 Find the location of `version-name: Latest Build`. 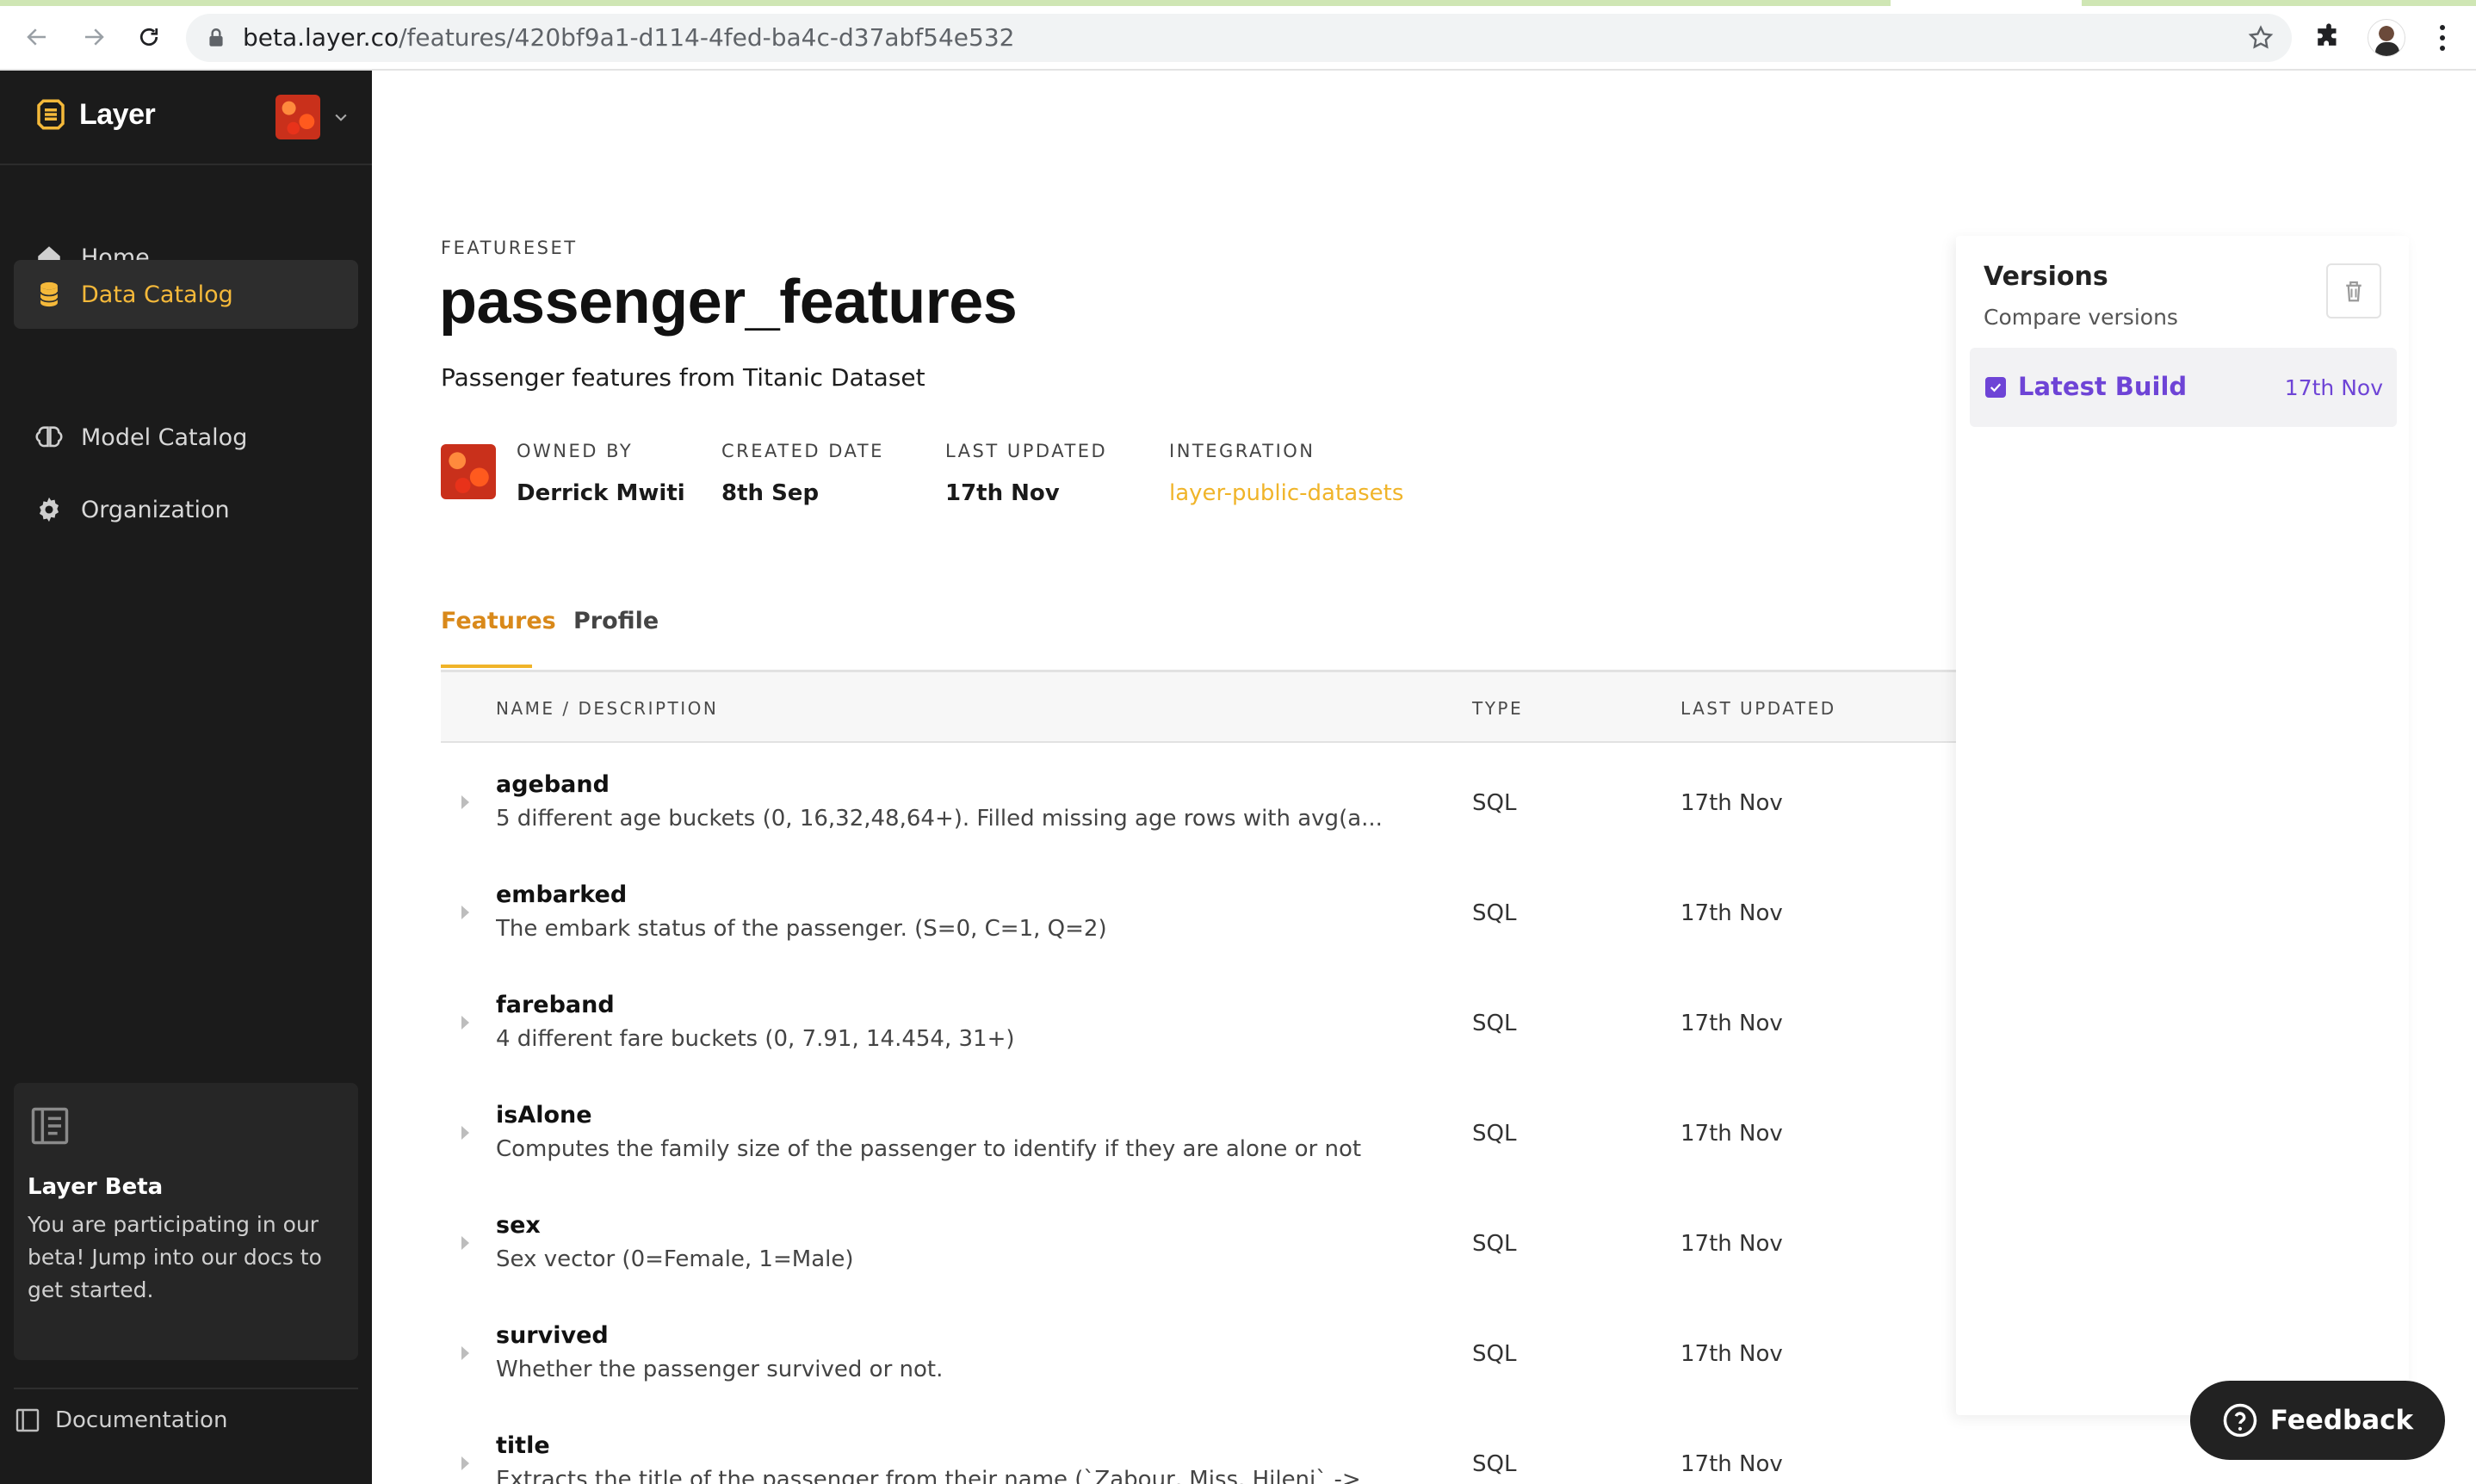

version-name: Latest Build is located at coordinates (2103, 386).